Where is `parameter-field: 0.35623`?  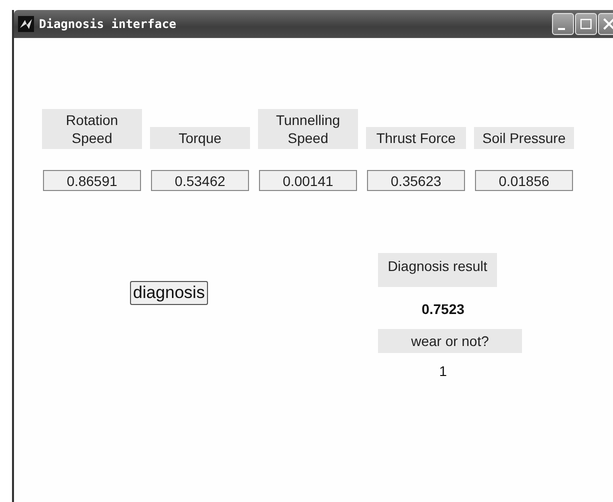
parameter-field: 0.35623 is located at coordinates (416, 180).